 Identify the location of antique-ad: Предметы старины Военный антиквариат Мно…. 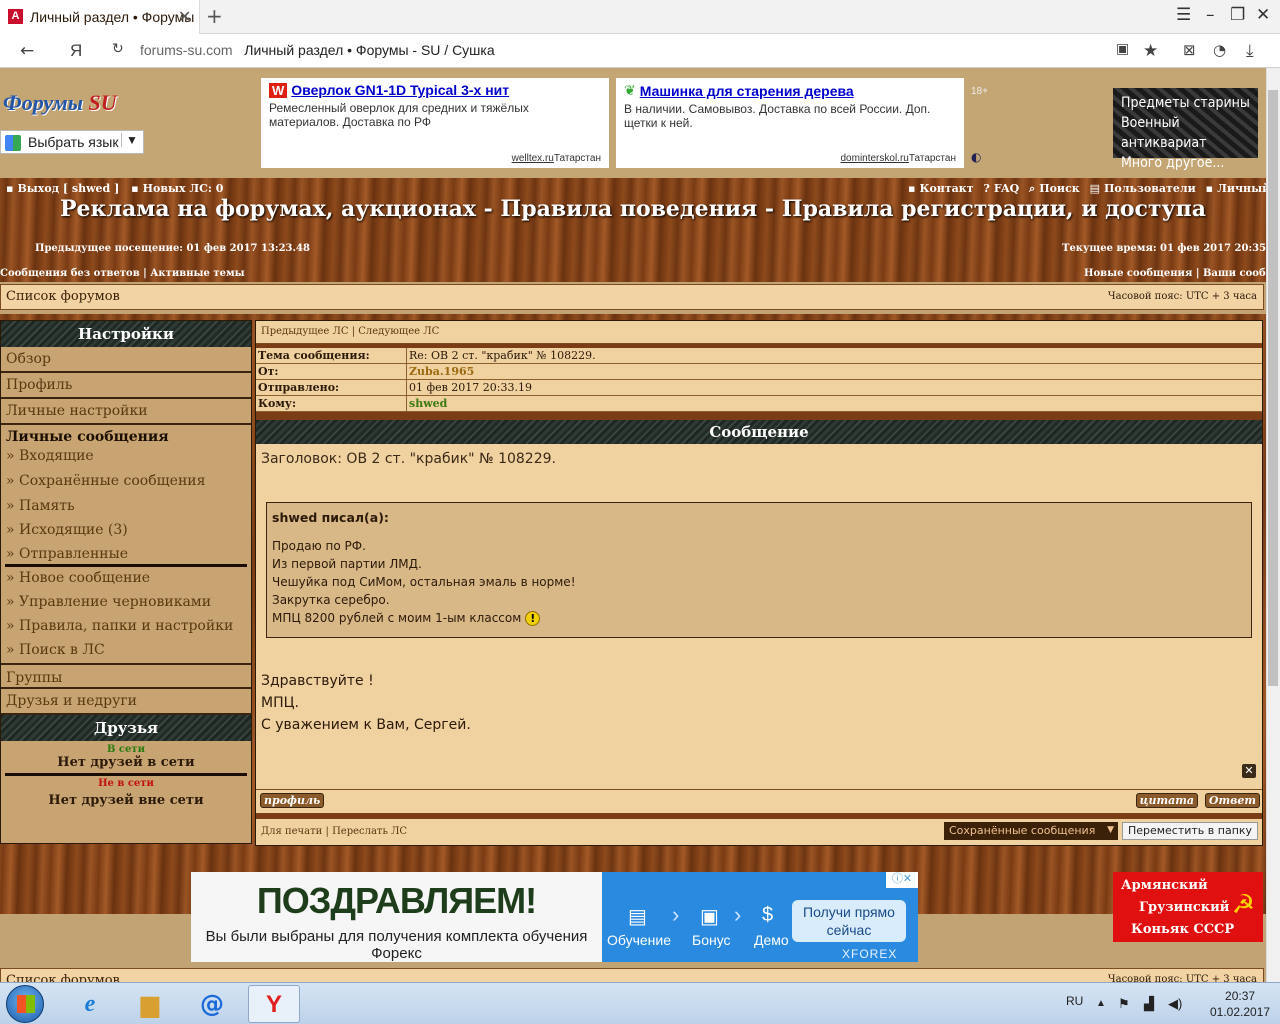
(1185, 129).